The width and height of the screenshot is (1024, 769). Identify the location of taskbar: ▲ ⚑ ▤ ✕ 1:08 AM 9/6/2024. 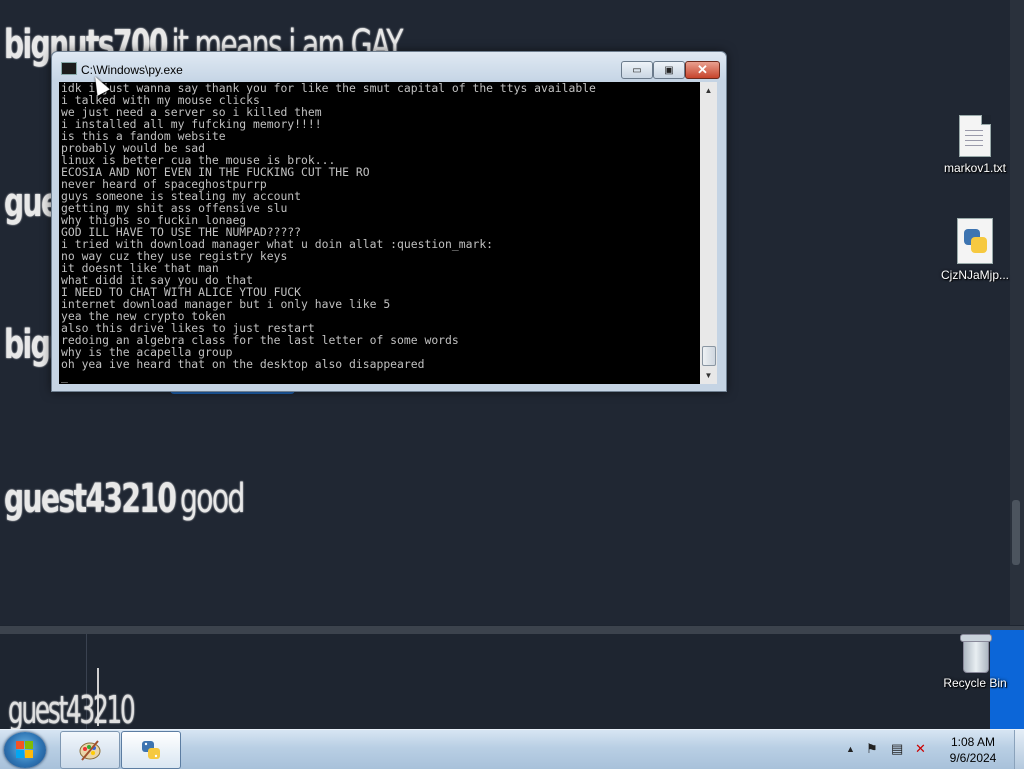
(512, 749).